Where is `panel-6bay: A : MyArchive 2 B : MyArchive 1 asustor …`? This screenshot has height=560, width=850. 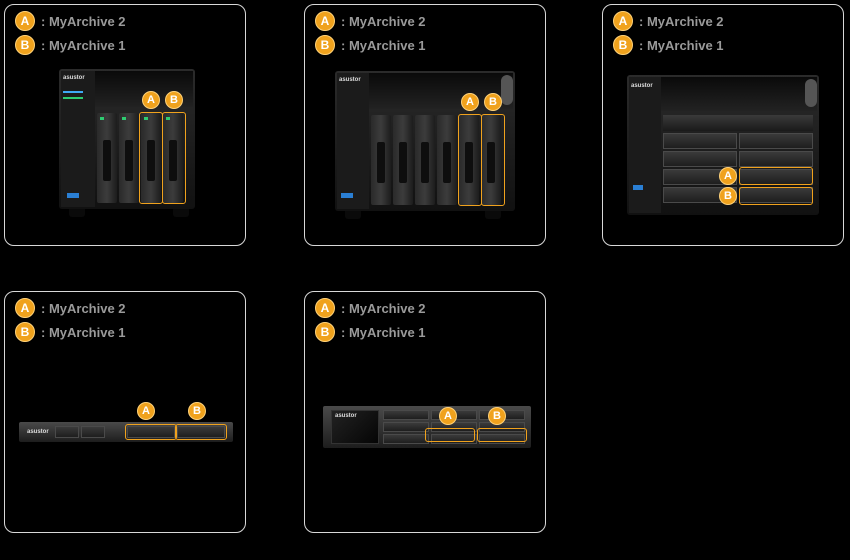
panel-6bay: A : MyArchive 2 B : MyArchive 1 asustor … is located at coordinates (425, 125).